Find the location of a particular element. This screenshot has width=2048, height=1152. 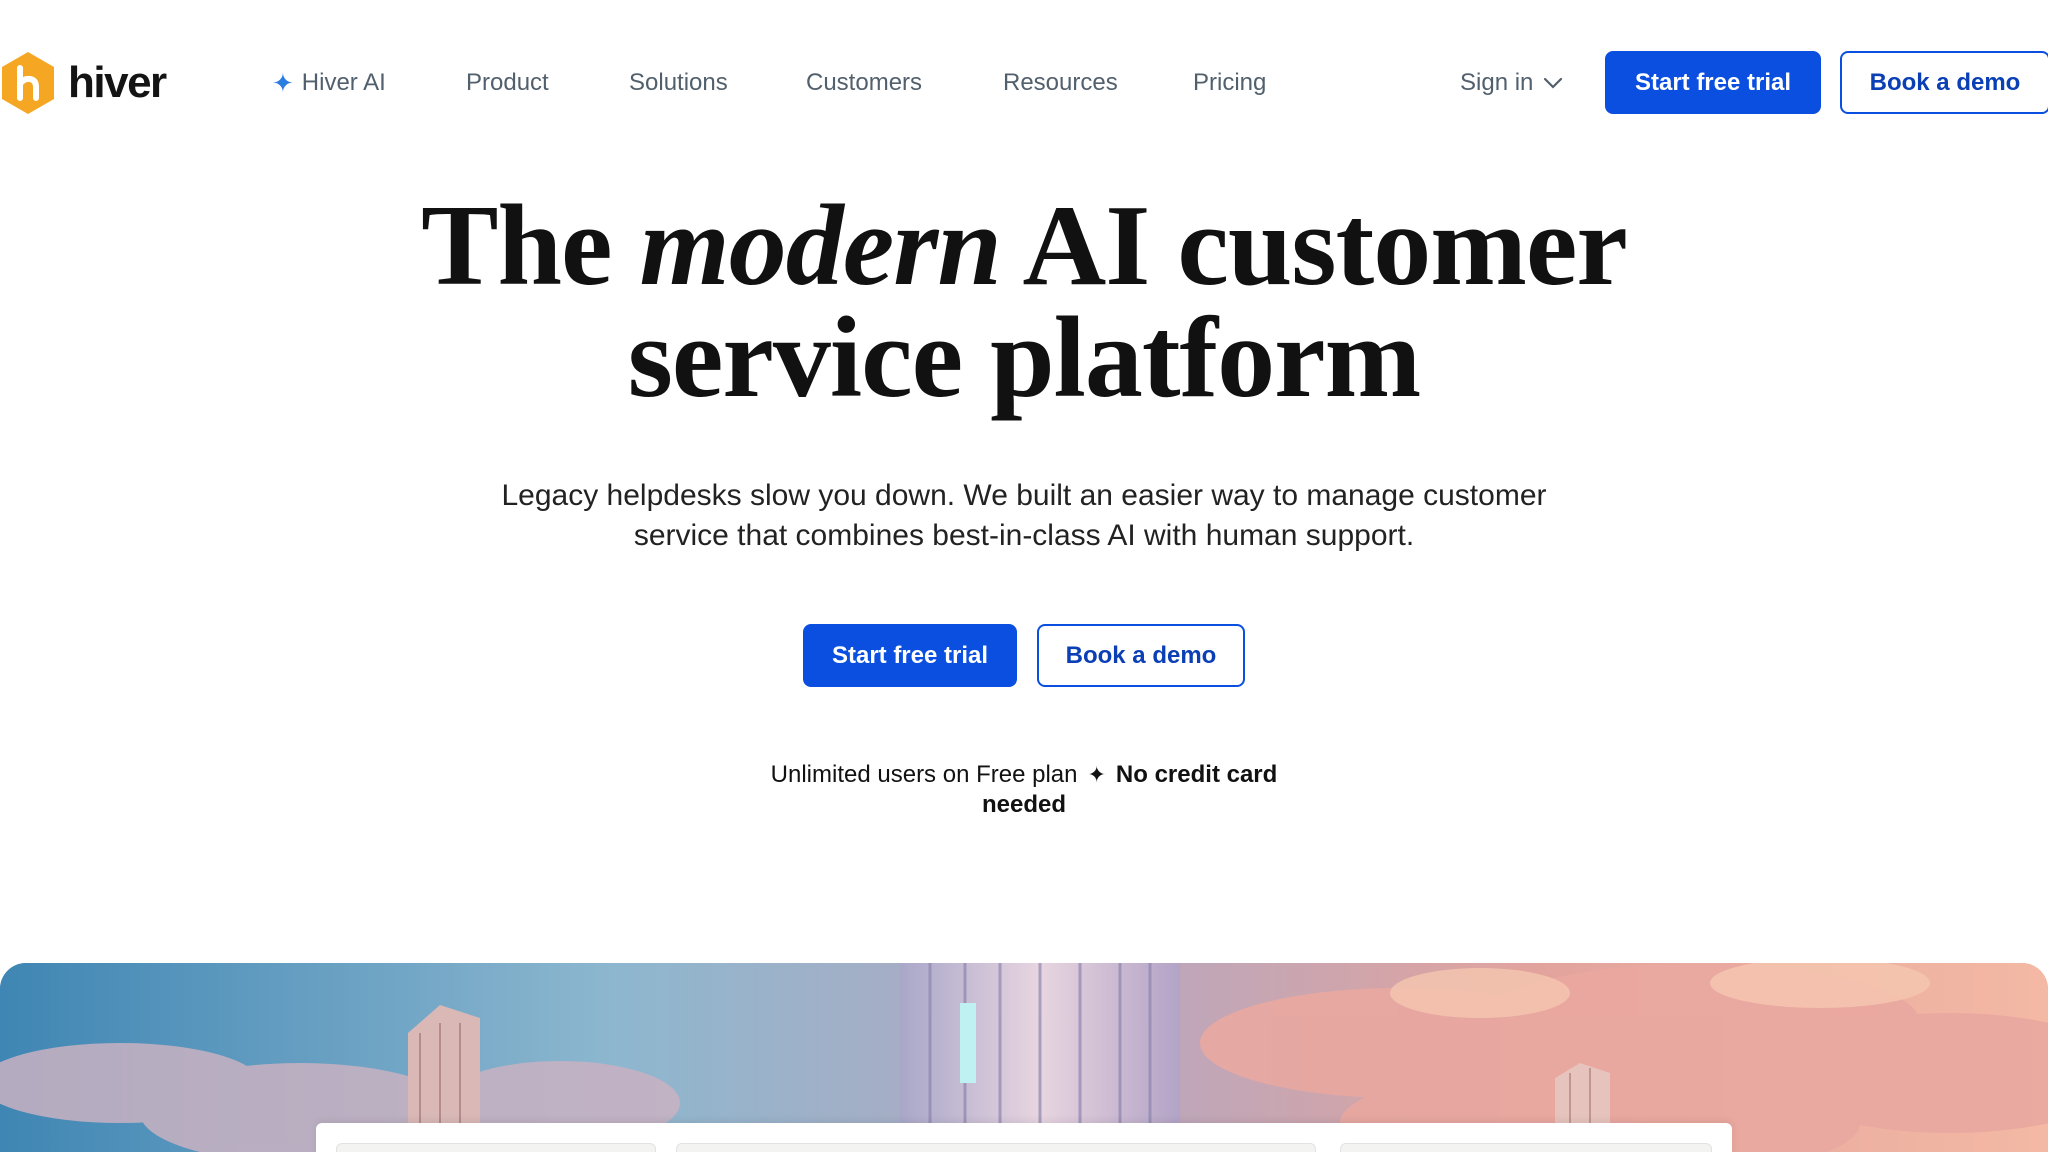

no-credit-card-text-2: needed is located at coordinates (1024, 804).